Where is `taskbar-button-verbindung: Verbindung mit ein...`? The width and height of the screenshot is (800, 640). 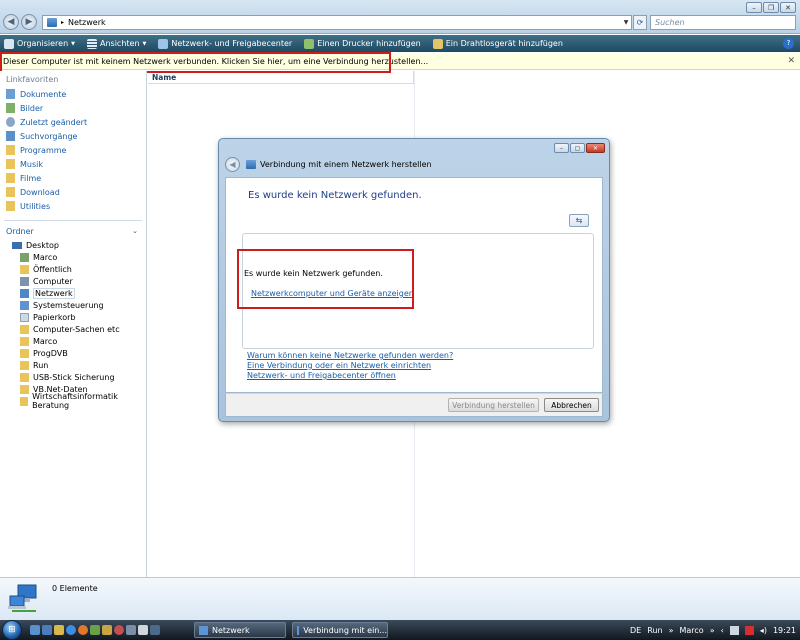
taskbar-button-verbindung: Verbindung mit ein... is located at coordinates (340, 630).